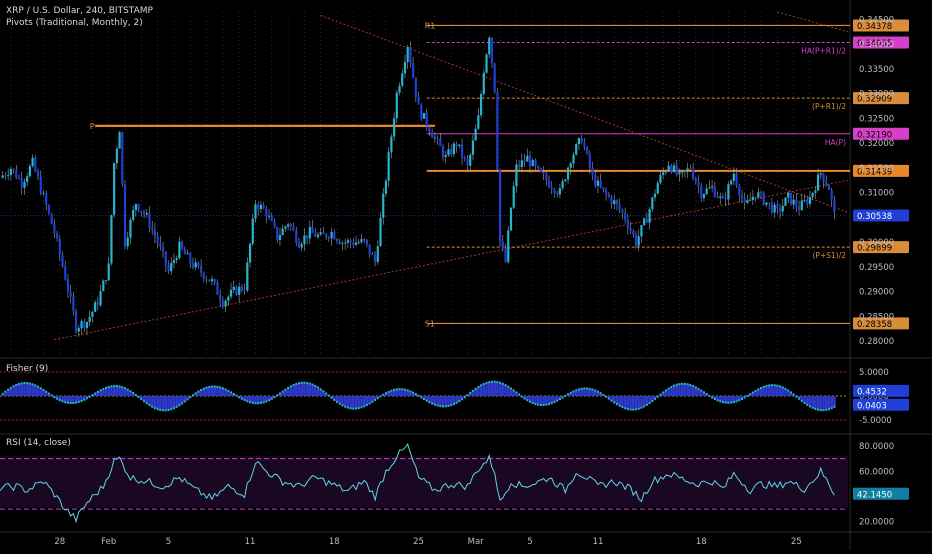  I want to click on pivot-label: (P+R1)/2, so click(829, 106).